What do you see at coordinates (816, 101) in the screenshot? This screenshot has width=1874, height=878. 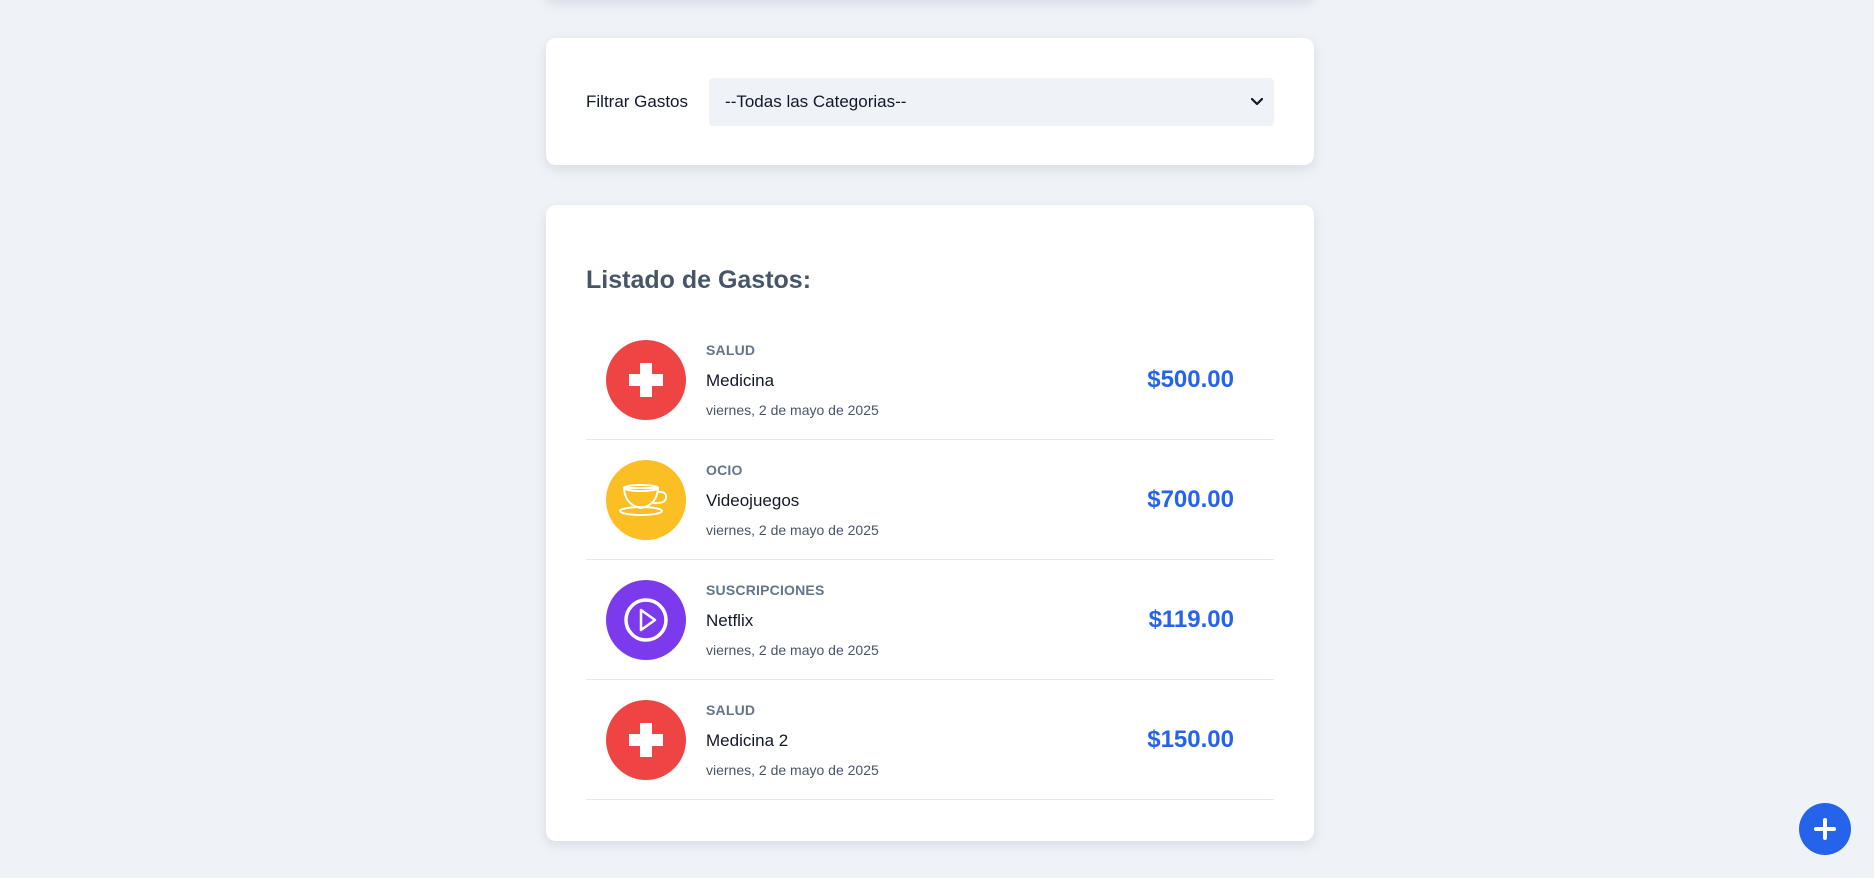 I see `category-filter-value: --Todas las Categorias--` at bounding box center [816, 101].